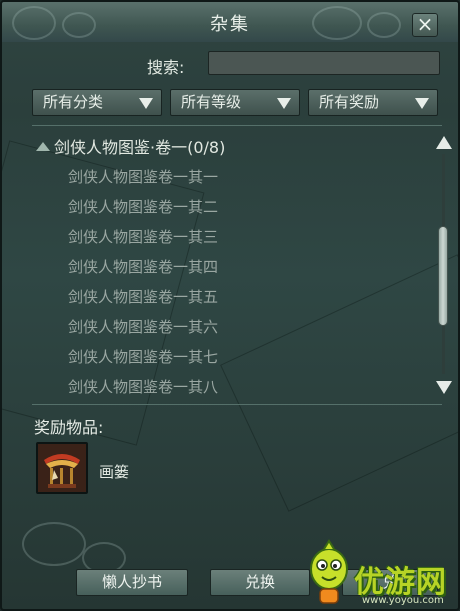 The image size is (460, 611). Describe the element at coordinates (380, 573) in the screenshot. I see `site-watermark: 优游网 www.yoyou.com` at that location.